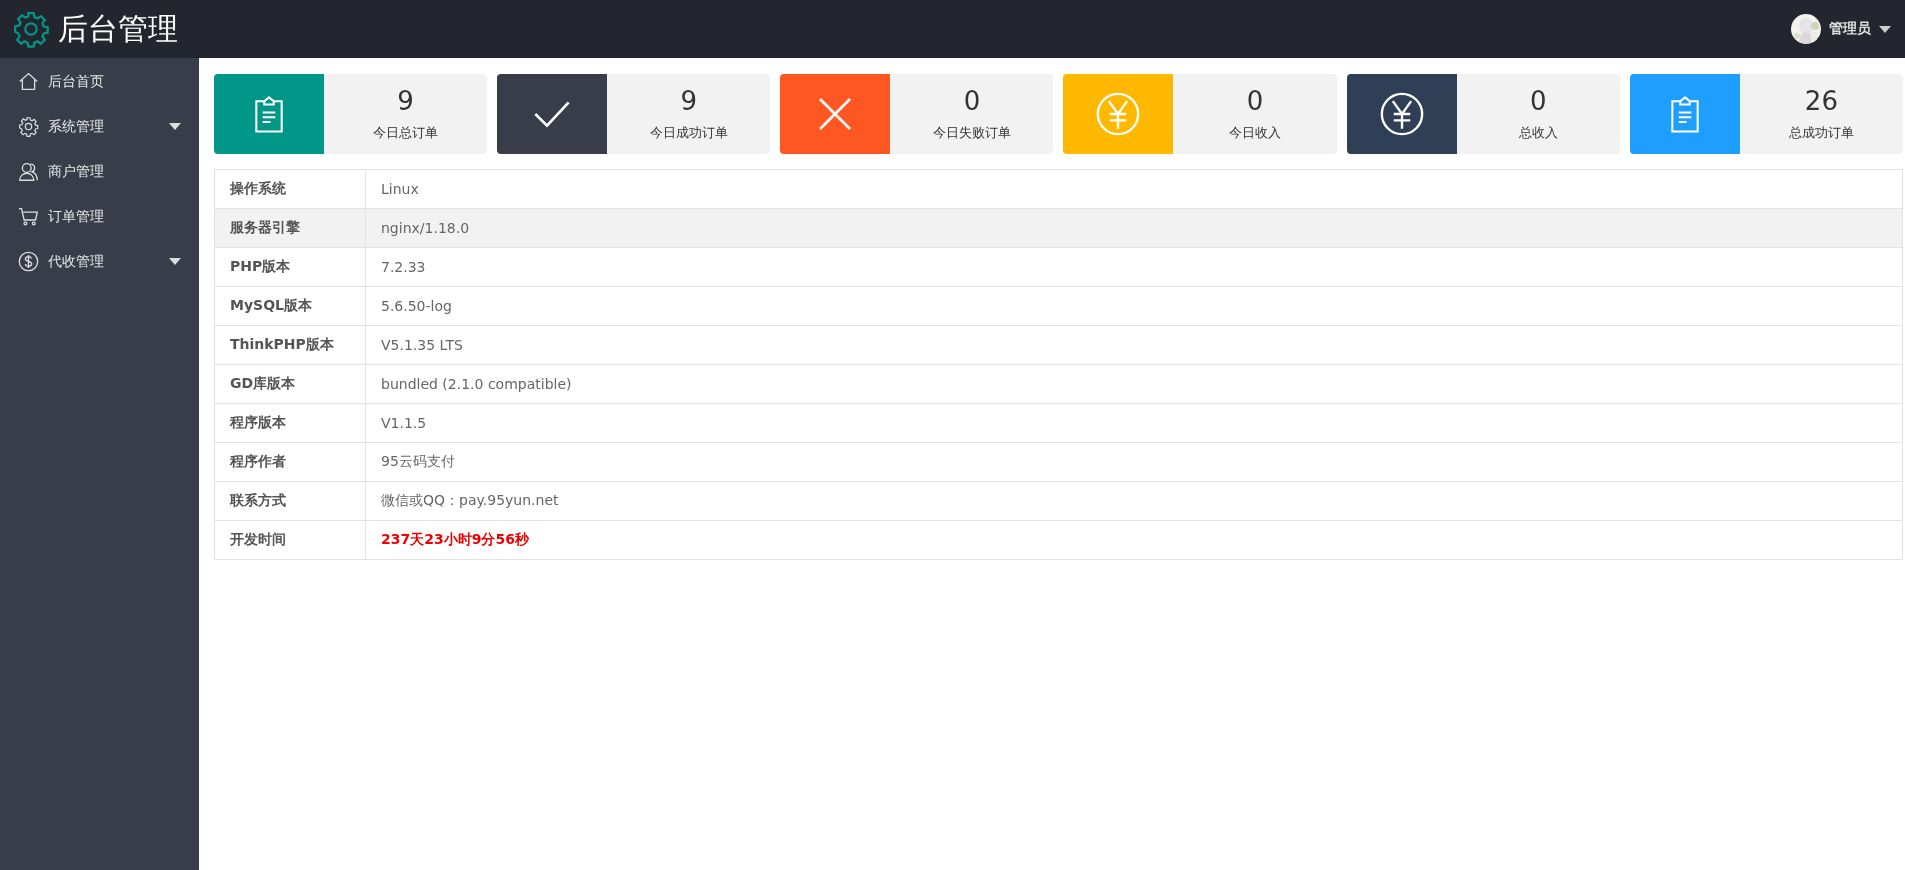  I want to click on table-cell: 237天23小时9分56秒, so click(1134, 540).